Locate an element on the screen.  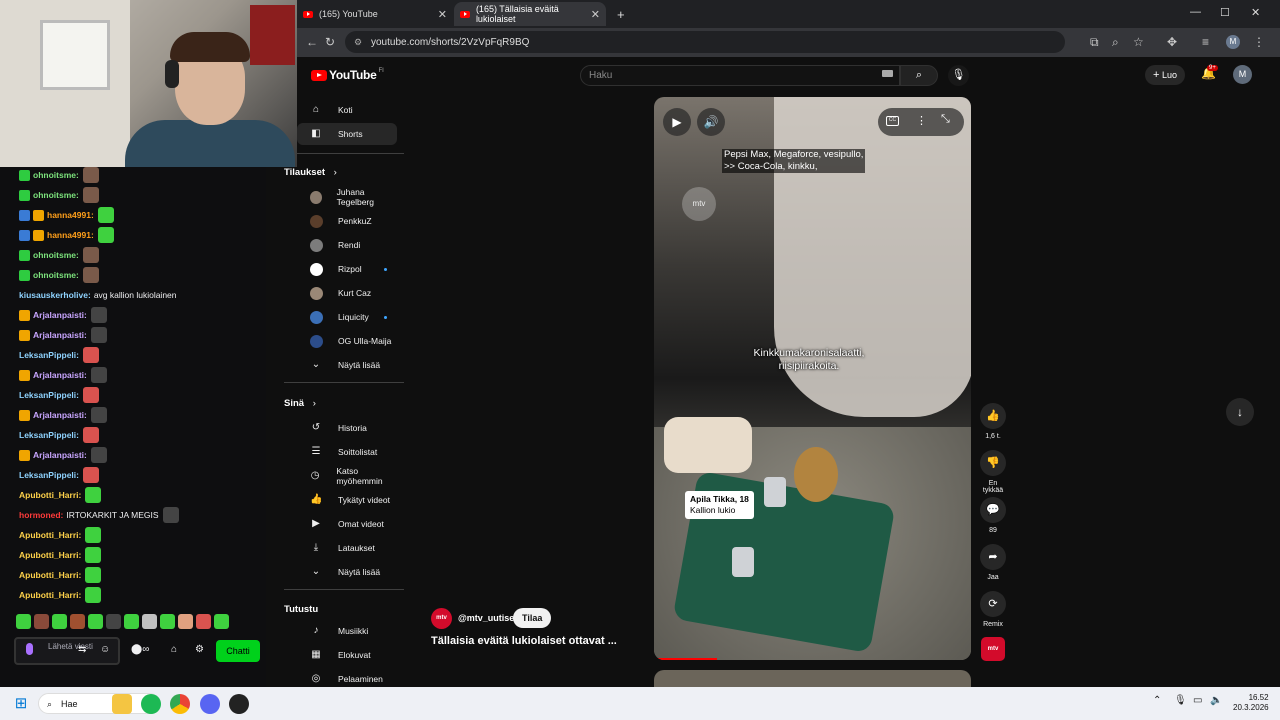
microphone-icon: 🎙 is located at coordinates (1180, 700).